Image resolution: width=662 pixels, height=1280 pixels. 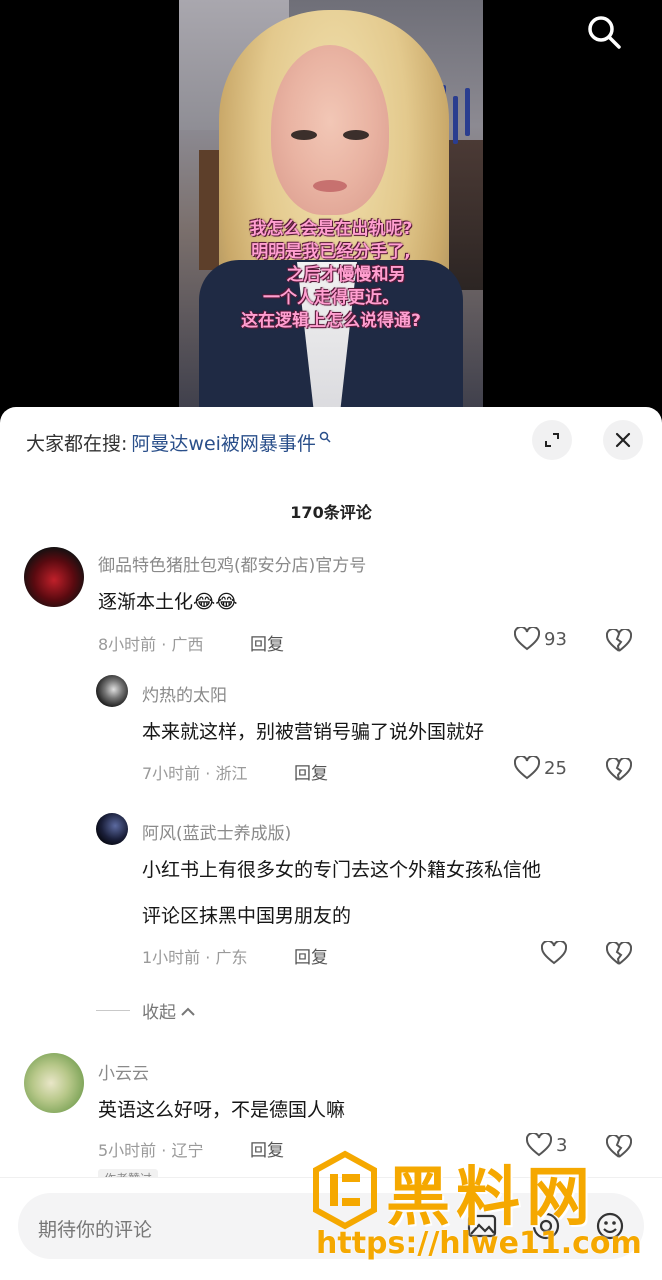 What do you see at coordinates (195, 957) in the screenshot?
I see `comment-meta: 1小时前 · 广东` at bounding box center [195, 957].